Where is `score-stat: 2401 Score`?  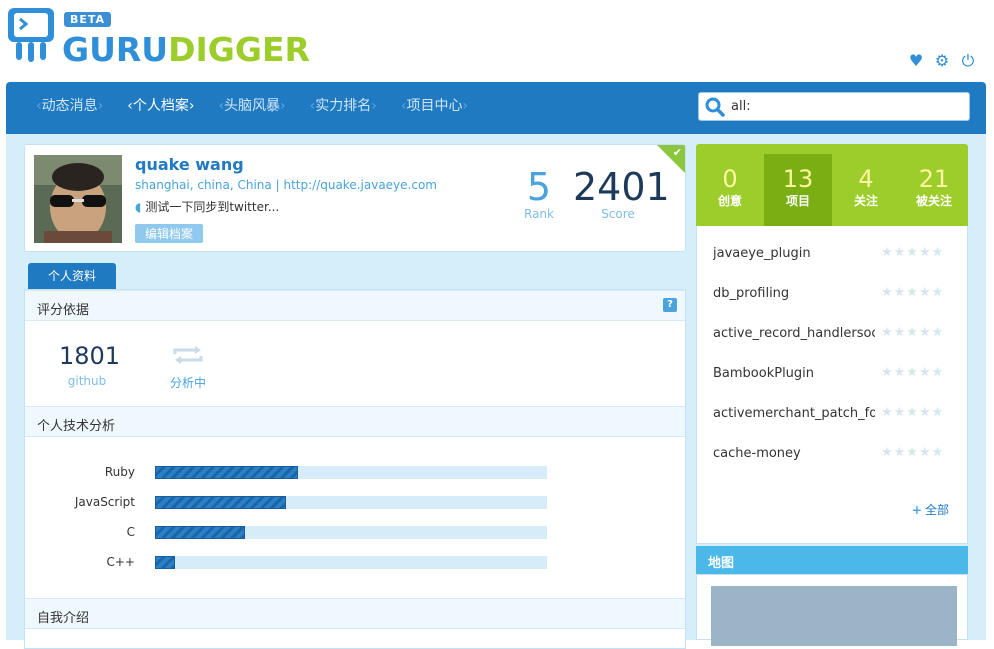 score-stat: 2401 Score is located at coordinates (621, 193).